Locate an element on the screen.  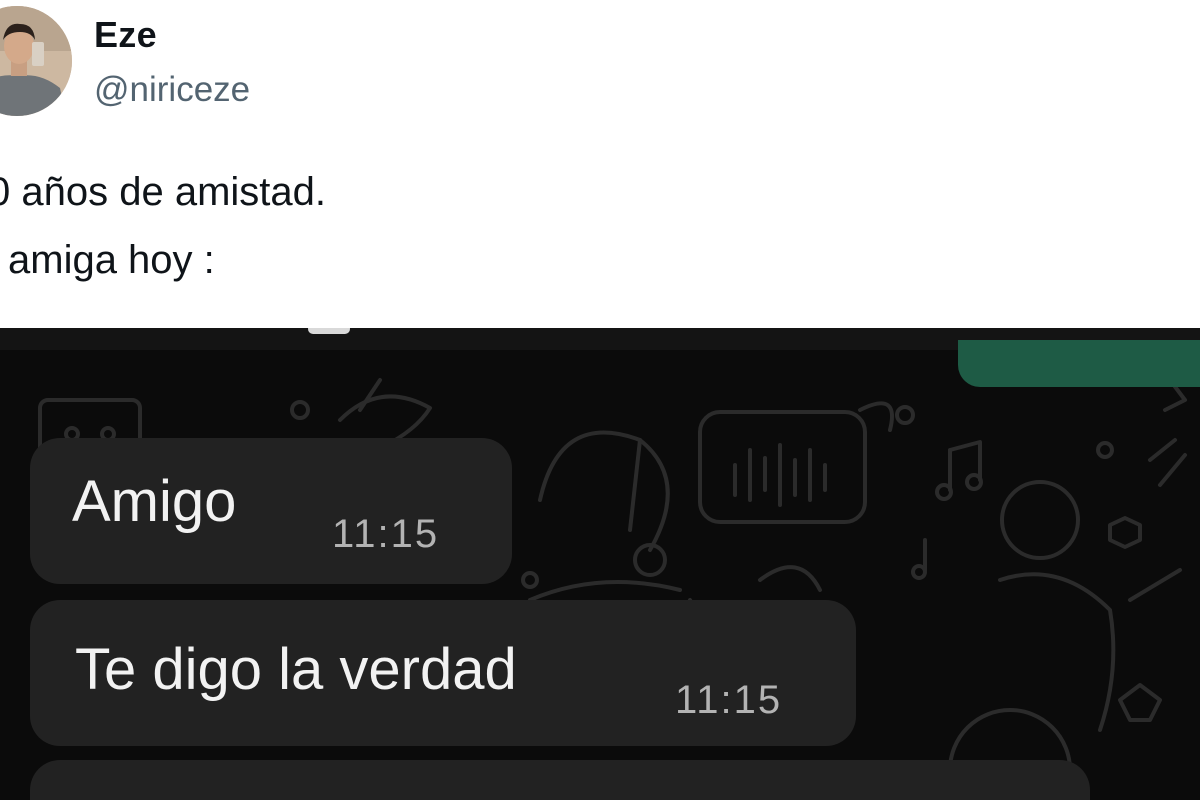
author-handle: @niriceze is located at coordinates (172, 90).